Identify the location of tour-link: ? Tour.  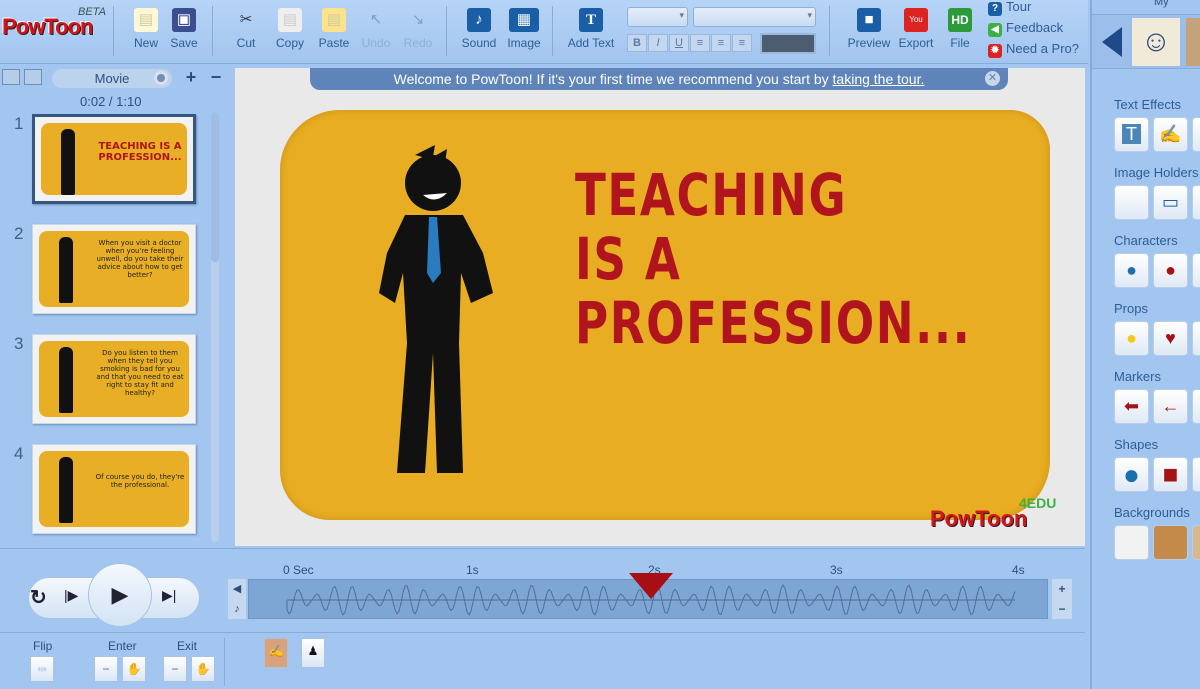
(1009, 8).